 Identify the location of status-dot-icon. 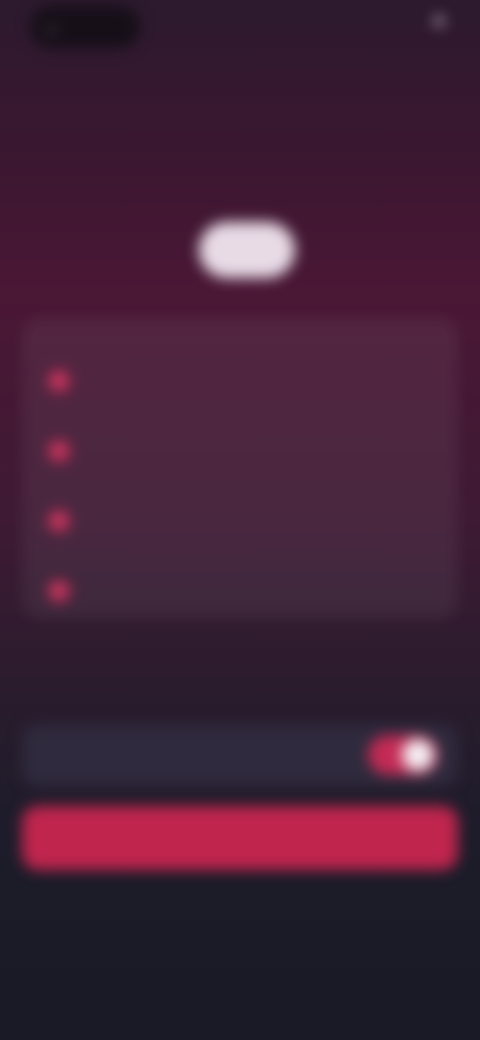
(439, 21).